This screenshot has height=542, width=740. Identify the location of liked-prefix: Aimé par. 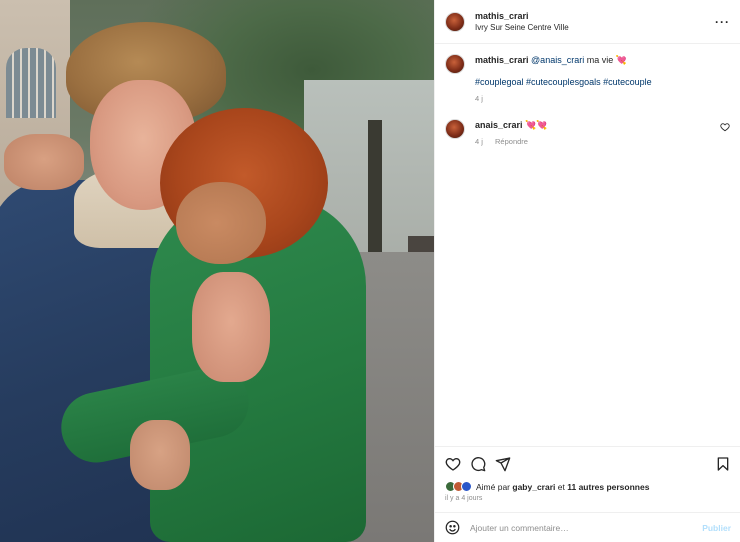
(493, 486).